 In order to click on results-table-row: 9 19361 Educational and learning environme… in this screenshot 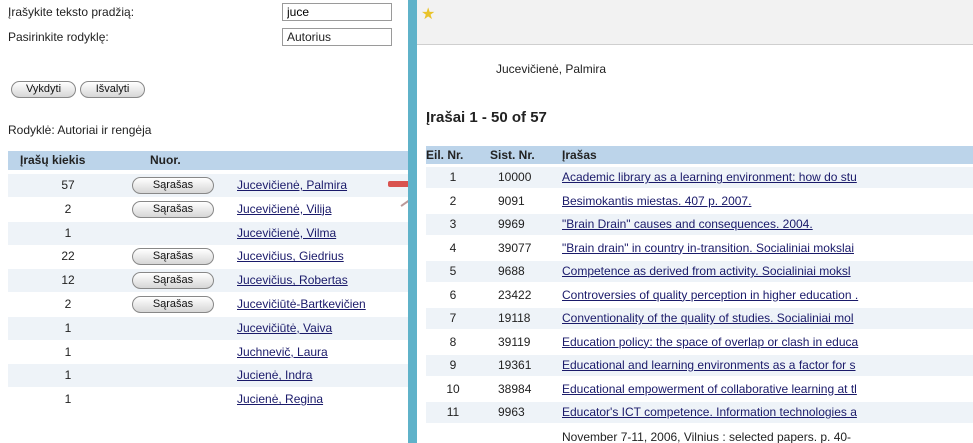, I will do `click(699, 365)`.